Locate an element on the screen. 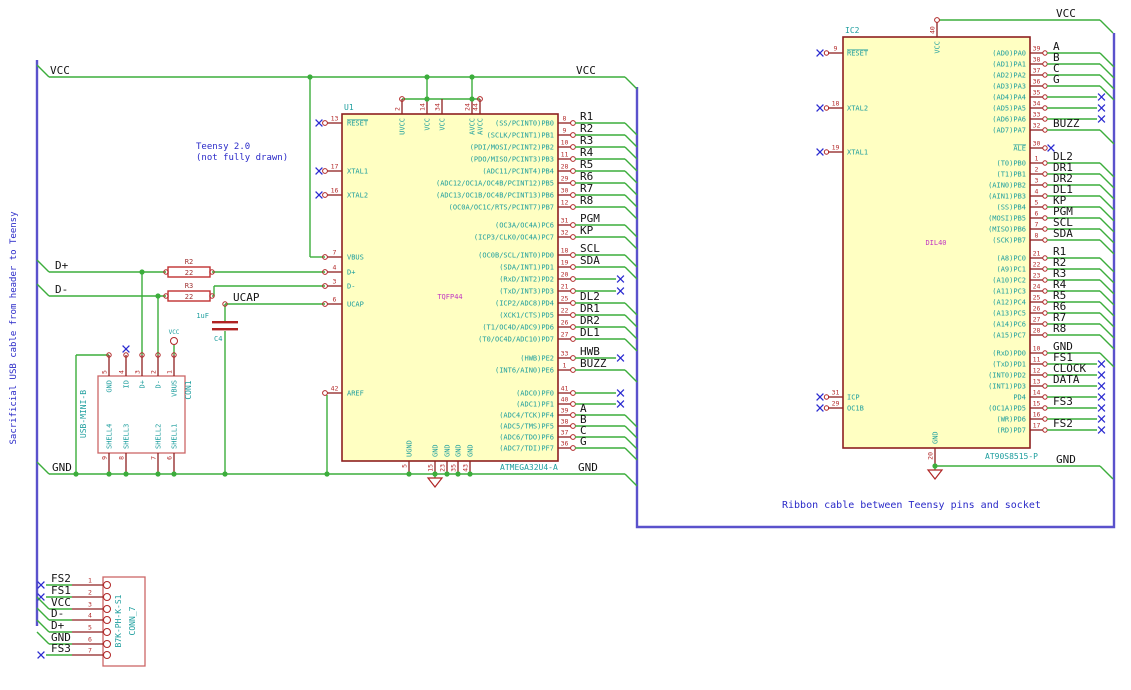 This screenshot has width=1131, height=690. pin-number: 7 is located at coordinates (1037, 225).